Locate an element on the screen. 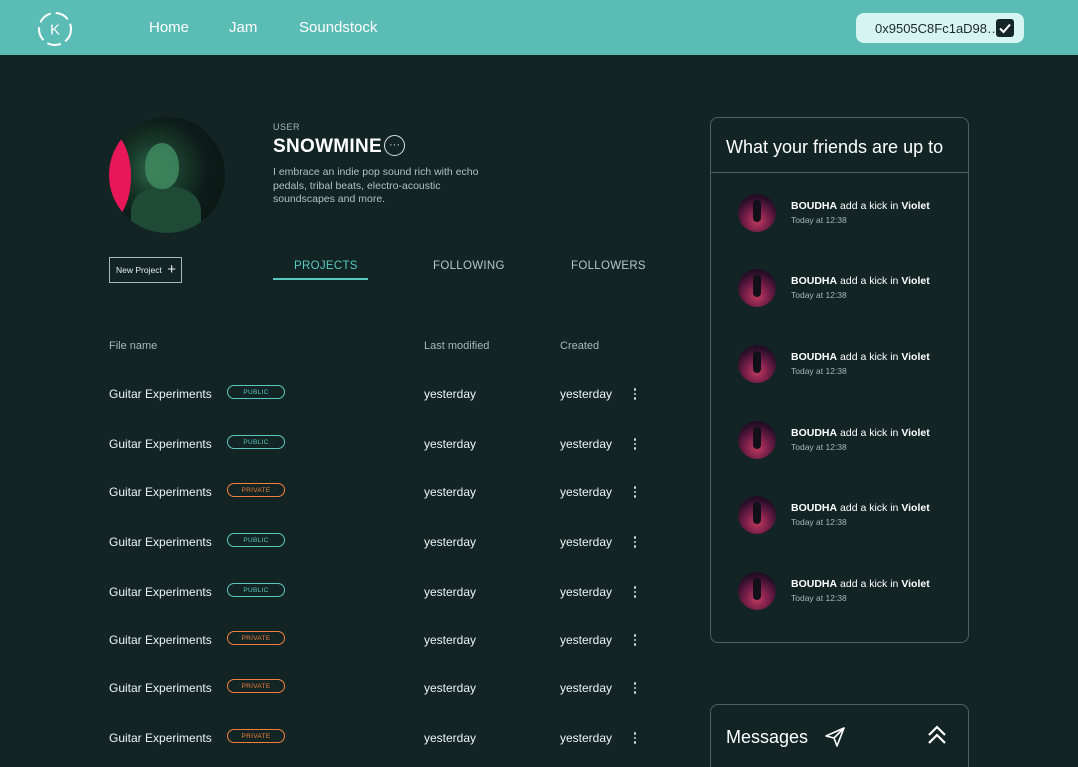 The image size is (1078, 767). messages-panel: Messages is located at coordinates (839, 735).